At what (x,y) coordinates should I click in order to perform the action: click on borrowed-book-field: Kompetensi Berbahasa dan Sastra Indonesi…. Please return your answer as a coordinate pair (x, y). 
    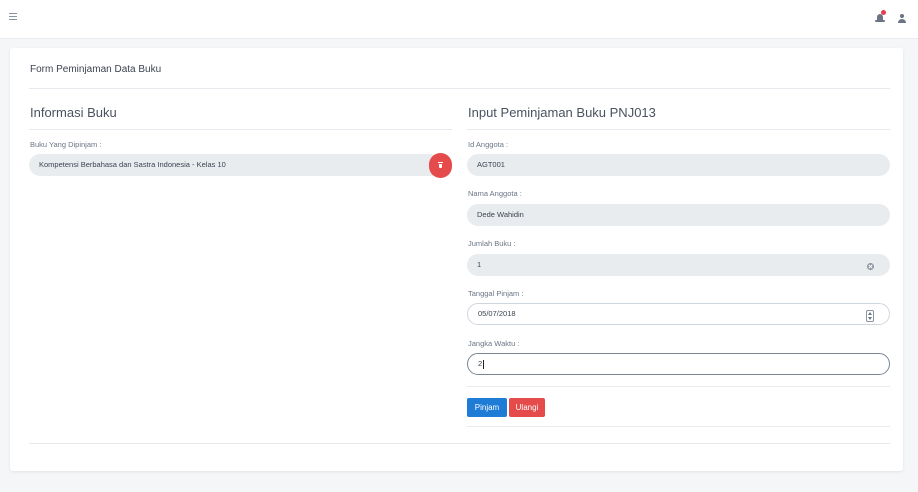
    Looking at the image, I should click on (235, 165).